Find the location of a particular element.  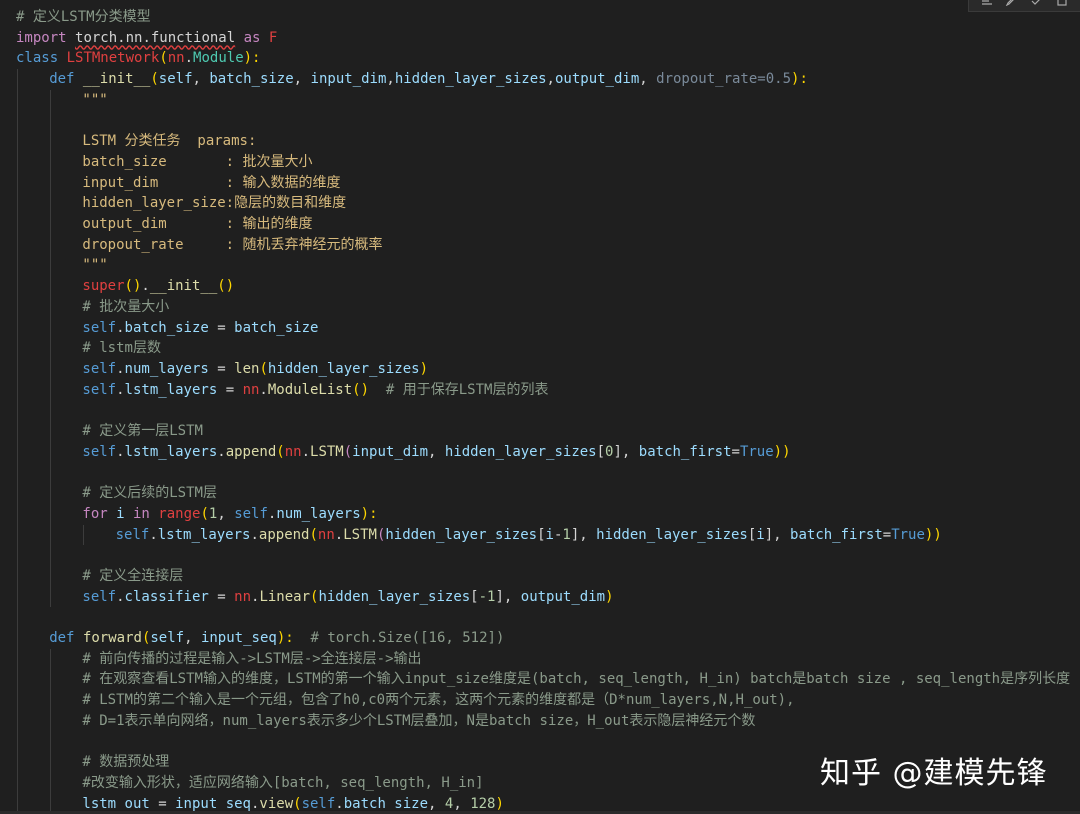

check-icon is located at coordinates (1037, 3).